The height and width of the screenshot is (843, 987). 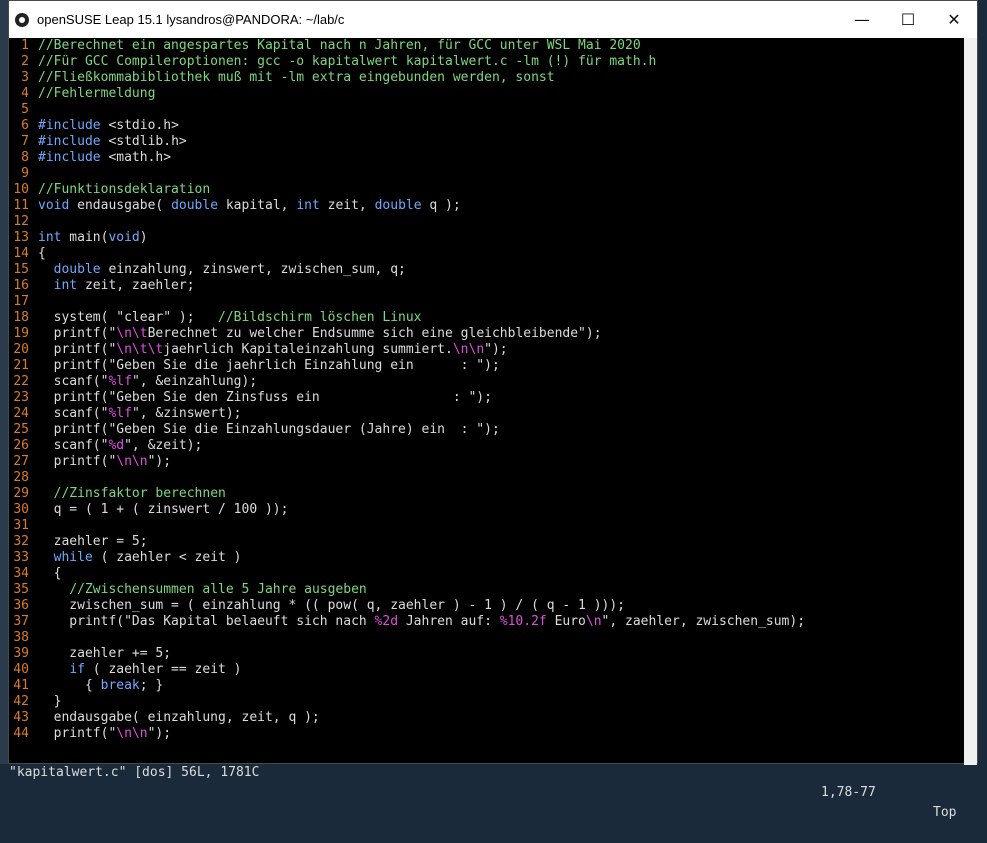 I want to click on vertical-scrollbar, so click(x=970, y=401).